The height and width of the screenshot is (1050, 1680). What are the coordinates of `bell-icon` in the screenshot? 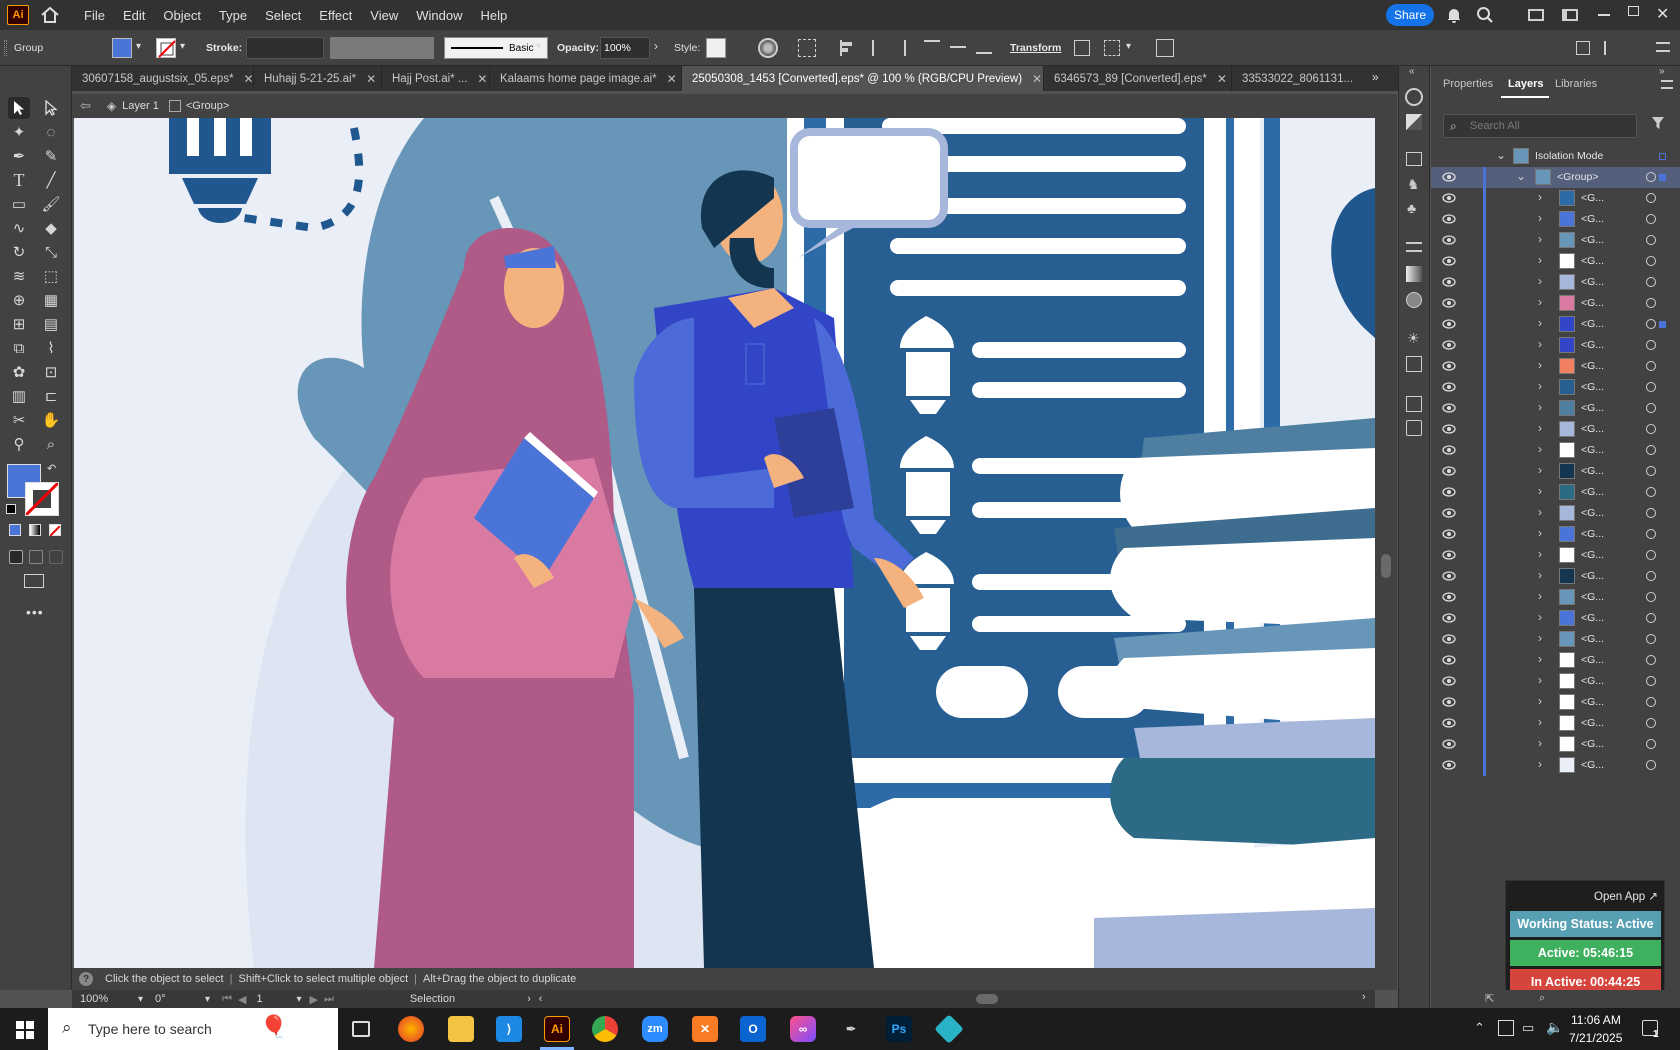 It's located at (1454, 15).